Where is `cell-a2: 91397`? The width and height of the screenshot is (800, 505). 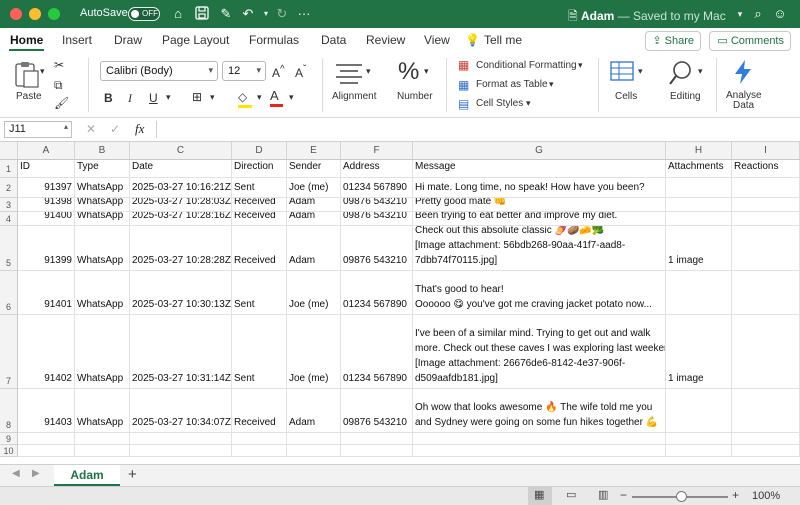
cell-a2: 91397 is located at coordinates (46, 188).